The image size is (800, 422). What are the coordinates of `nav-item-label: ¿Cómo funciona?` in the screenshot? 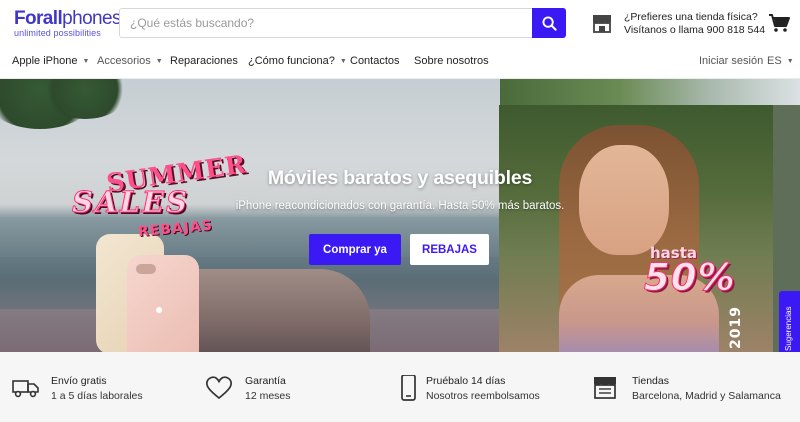 It's located at (291, 61).